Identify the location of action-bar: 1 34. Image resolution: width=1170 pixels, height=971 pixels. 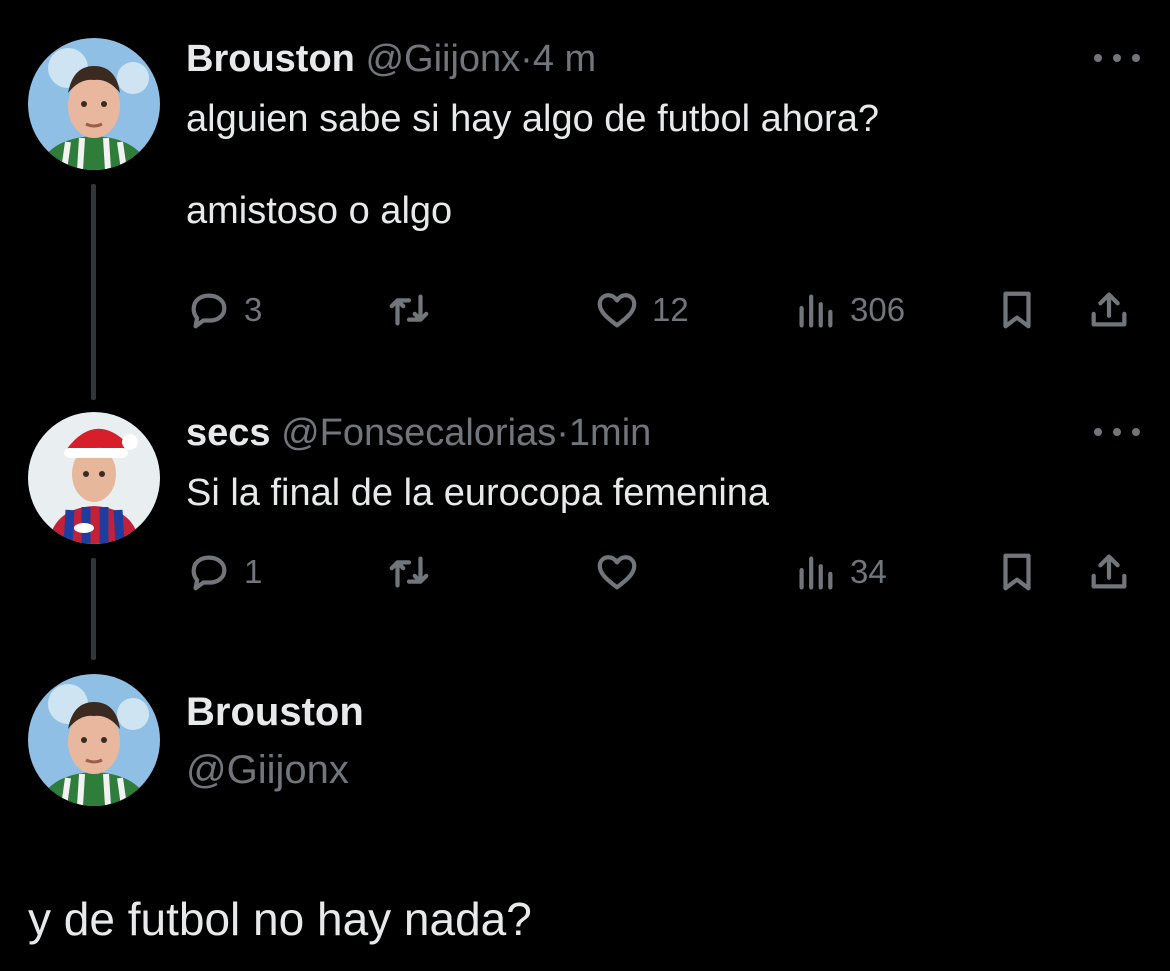
(666, 572).